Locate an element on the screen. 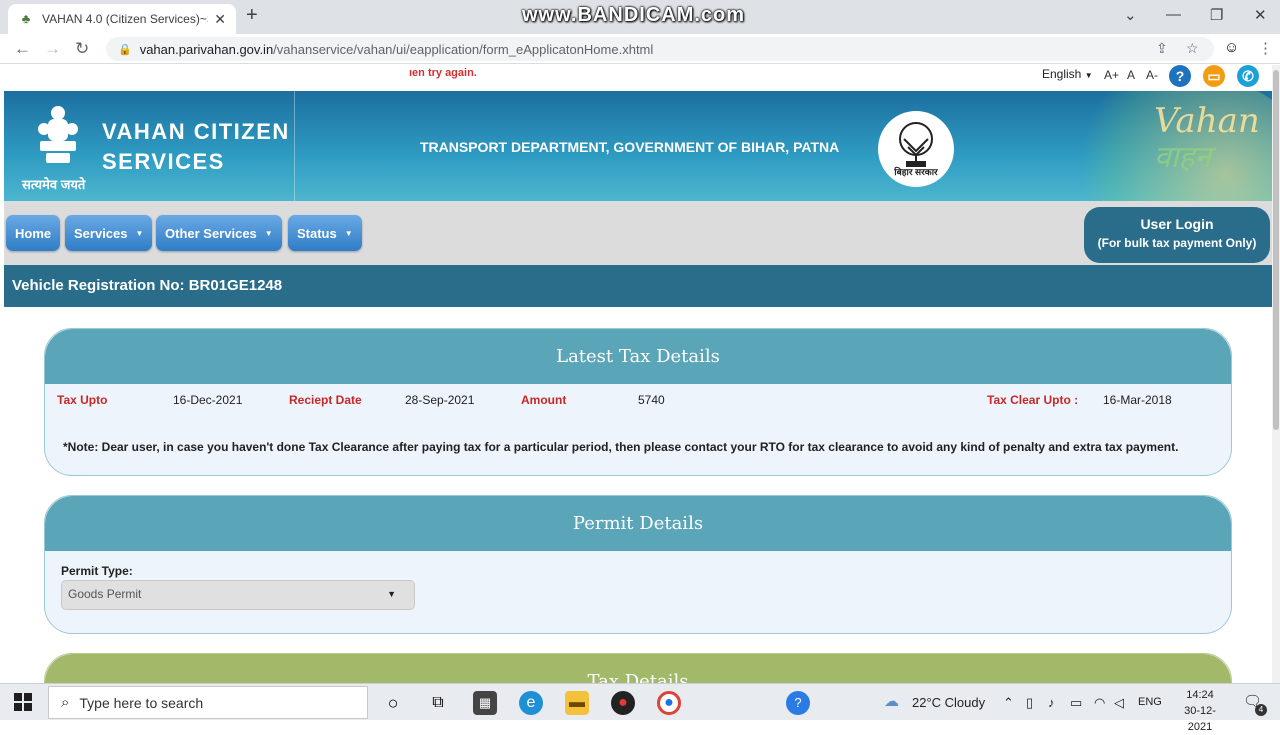 The width and height of the screenshot is (1280, 735). tab-search-icon: ⌄ is located at coordinates (1130, 15).